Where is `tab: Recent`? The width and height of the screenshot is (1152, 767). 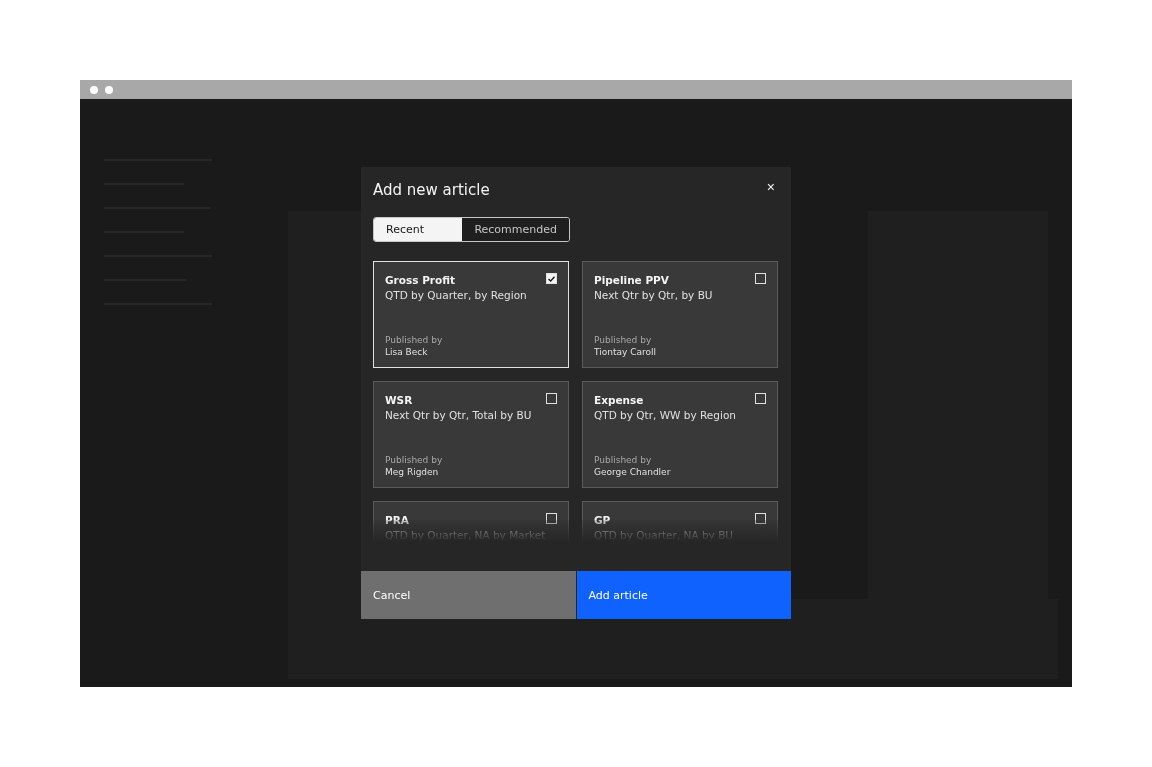 tab: Recent is located at coordinates (418, 229).